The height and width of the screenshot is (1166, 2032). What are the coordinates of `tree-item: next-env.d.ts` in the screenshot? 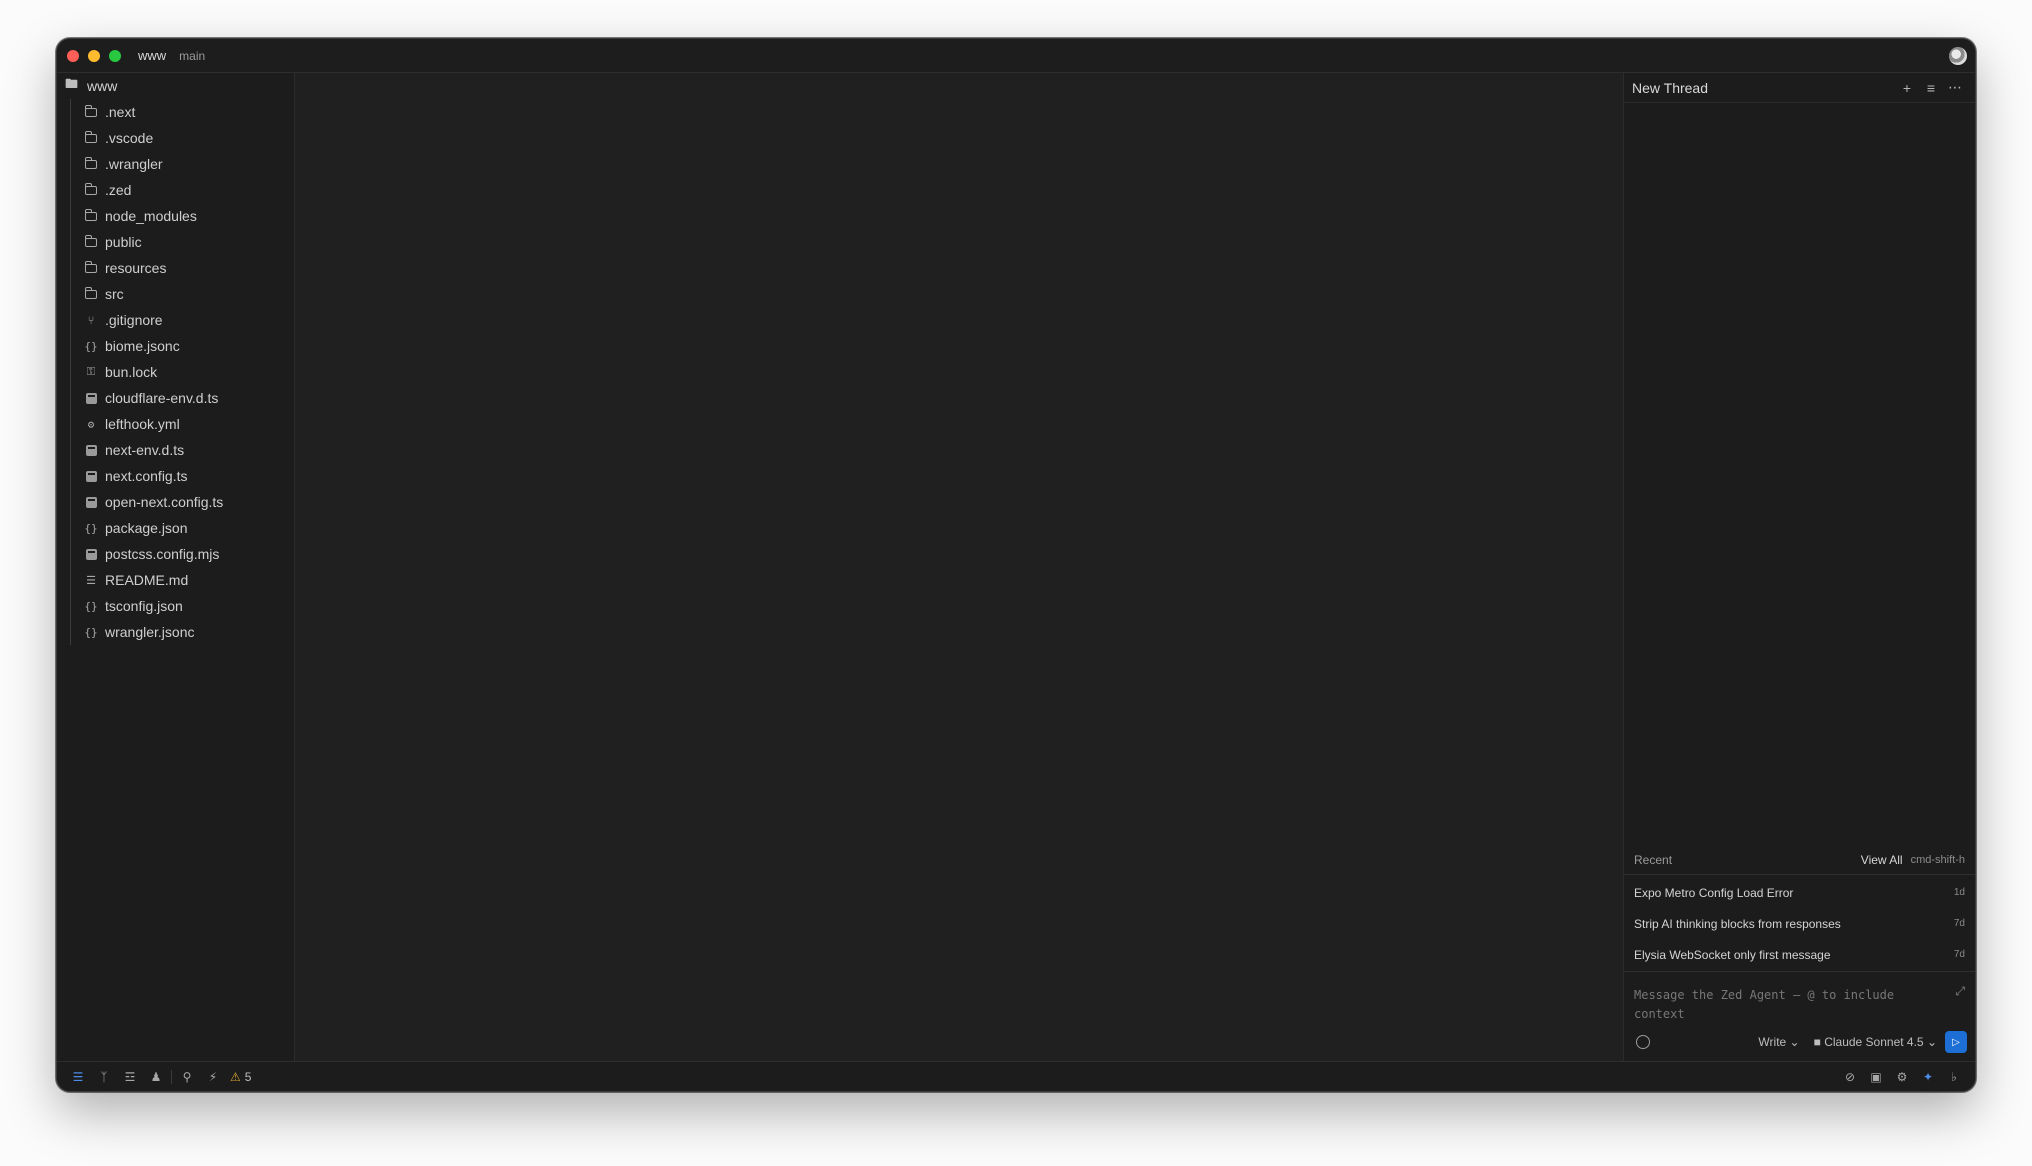 It's located at (175, 450).